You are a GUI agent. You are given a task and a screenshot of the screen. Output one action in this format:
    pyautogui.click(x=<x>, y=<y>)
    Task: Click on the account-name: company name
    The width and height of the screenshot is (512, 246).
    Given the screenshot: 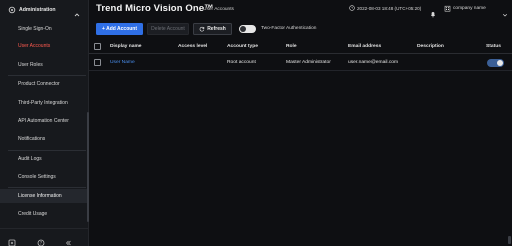 What is the action you would take?
    pyautogui.click(x=469, y=8)
    